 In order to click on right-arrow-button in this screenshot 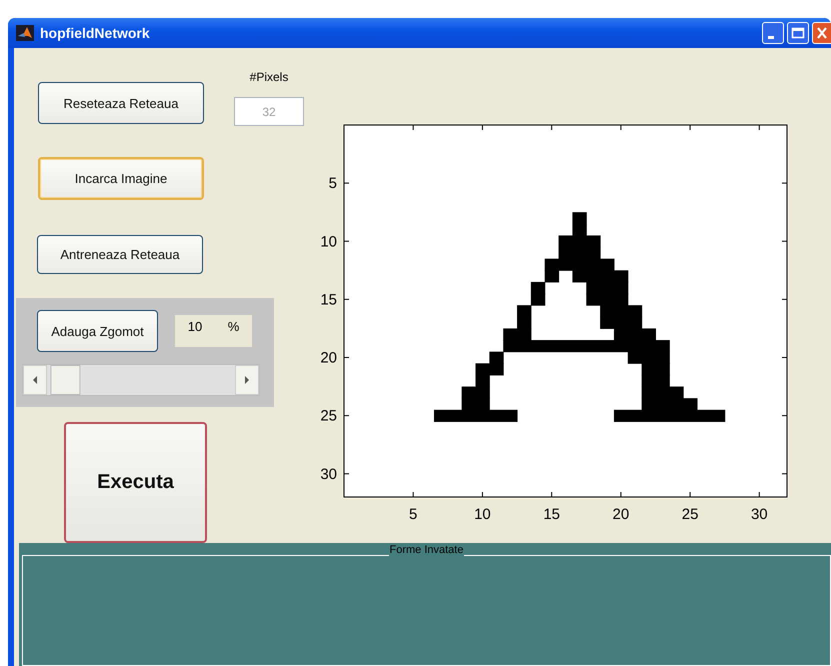, I will do `click(247, 380)`.